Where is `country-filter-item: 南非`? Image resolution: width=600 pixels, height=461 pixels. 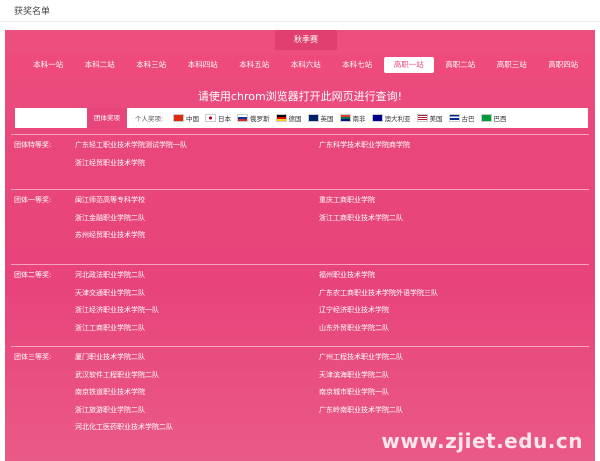
country-filter-item: 南非 is located at coordinates (352, 118).